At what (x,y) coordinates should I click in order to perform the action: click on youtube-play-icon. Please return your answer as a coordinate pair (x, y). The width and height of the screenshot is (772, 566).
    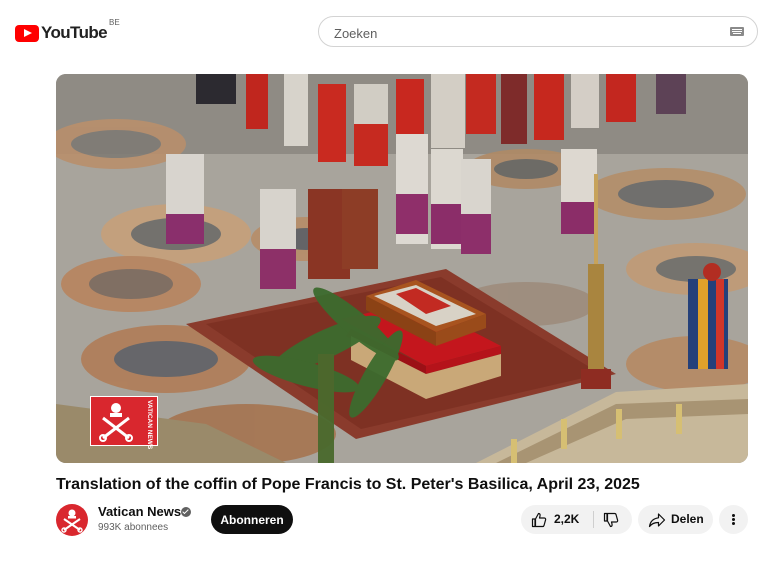
    Looking at the image, I should click on (27, 33).